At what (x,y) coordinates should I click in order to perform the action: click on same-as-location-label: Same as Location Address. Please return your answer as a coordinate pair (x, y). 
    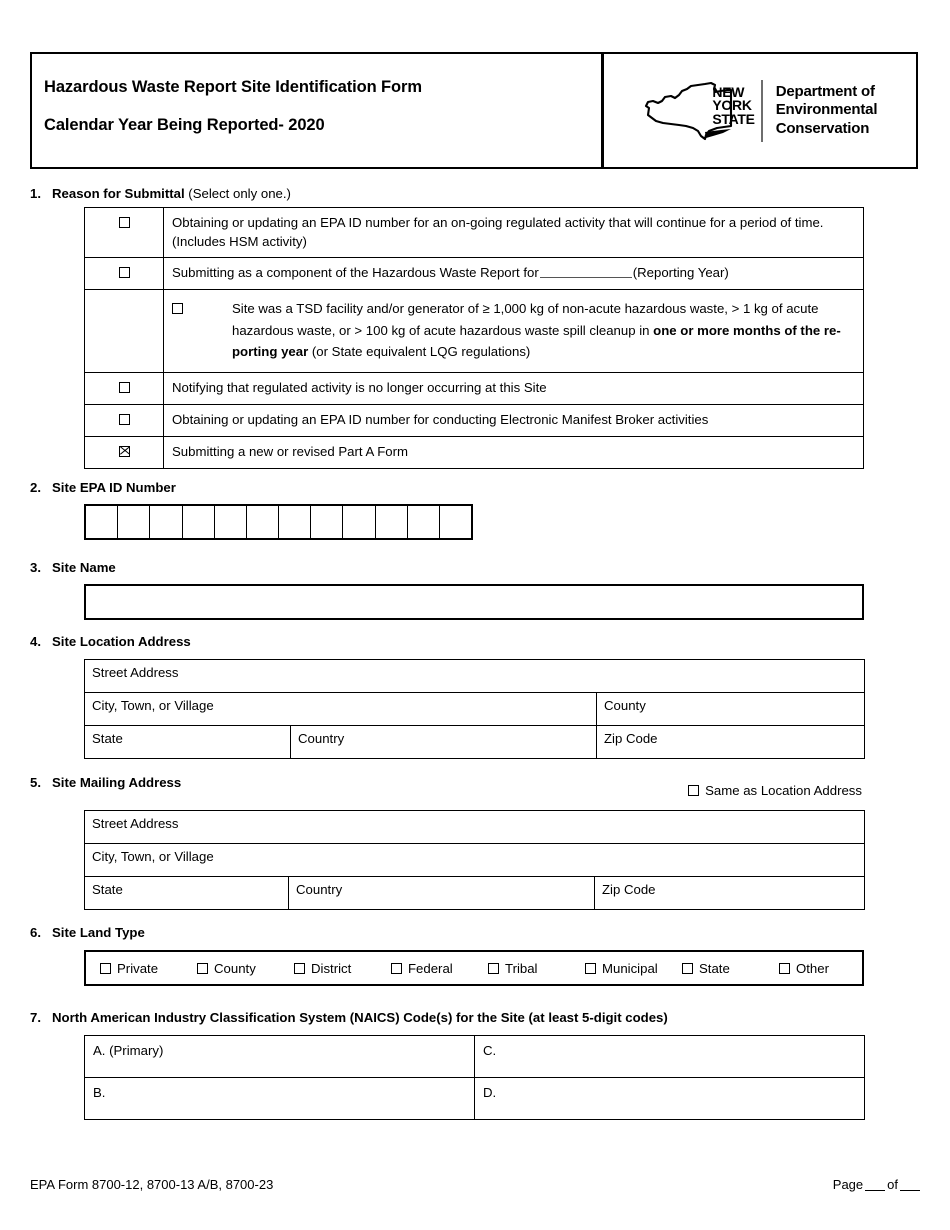
    Looking at the image, I should click on (783, 790).